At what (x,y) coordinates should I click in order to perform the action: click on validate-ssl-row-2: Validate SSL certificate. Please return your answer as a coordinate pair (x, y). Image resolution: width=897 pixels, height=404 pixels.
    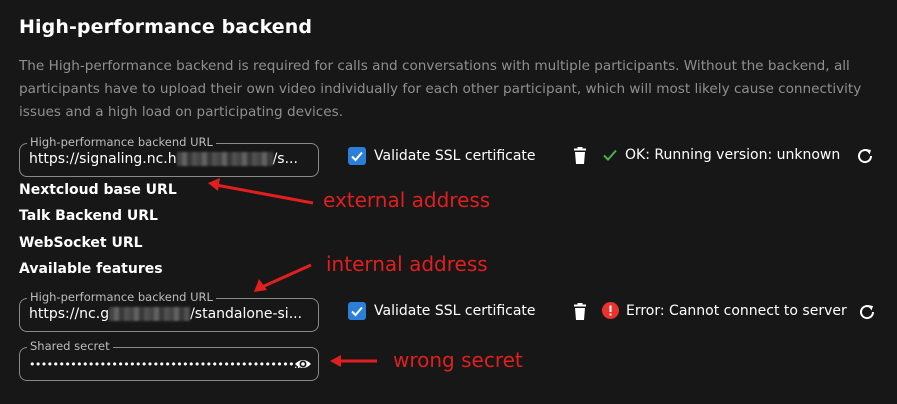
    Looking at the image, I should click on (442, 311).